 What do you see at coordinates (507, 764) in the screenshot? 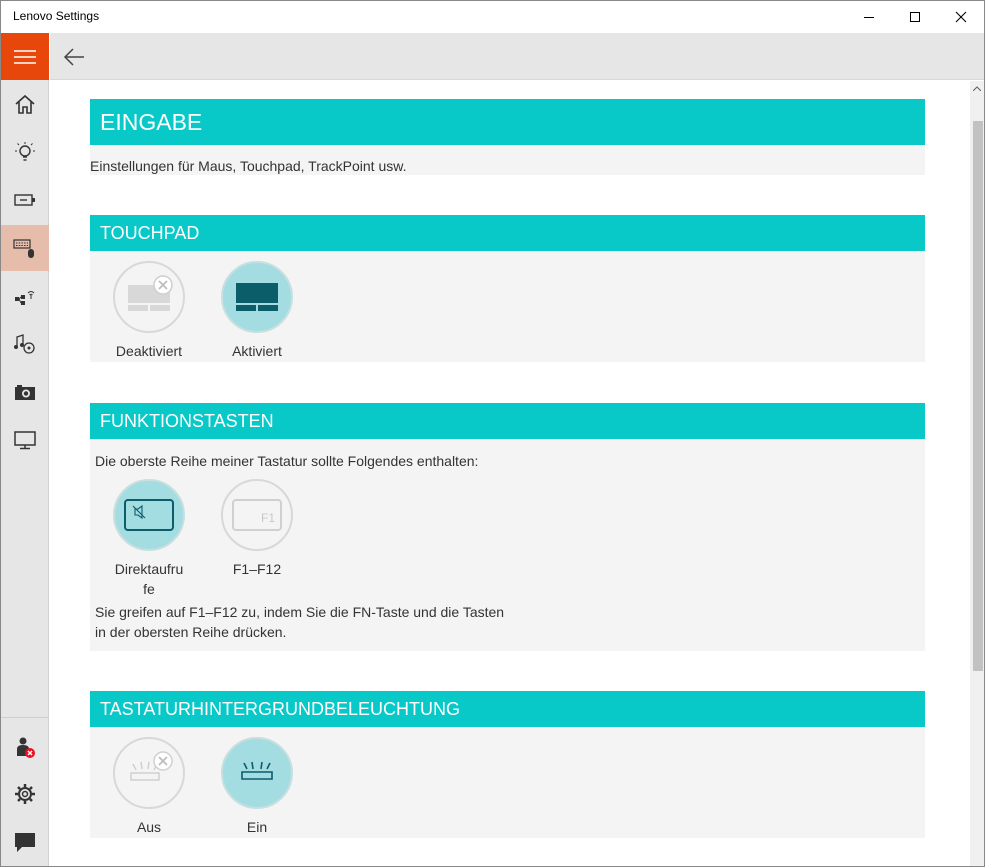
I see `backlight-section: TASTATURHINTERGRUNDBELEUCHTUNG Aus Ein` at bounding box center [507, 764].